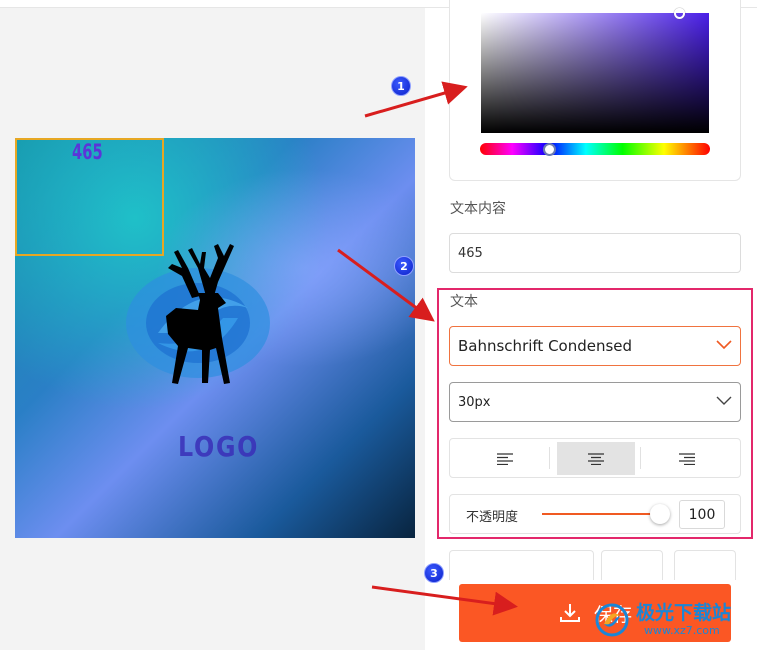 The height and width of the screenshot is (650, 757). I want to click on align-right-button, so click(687, 458).